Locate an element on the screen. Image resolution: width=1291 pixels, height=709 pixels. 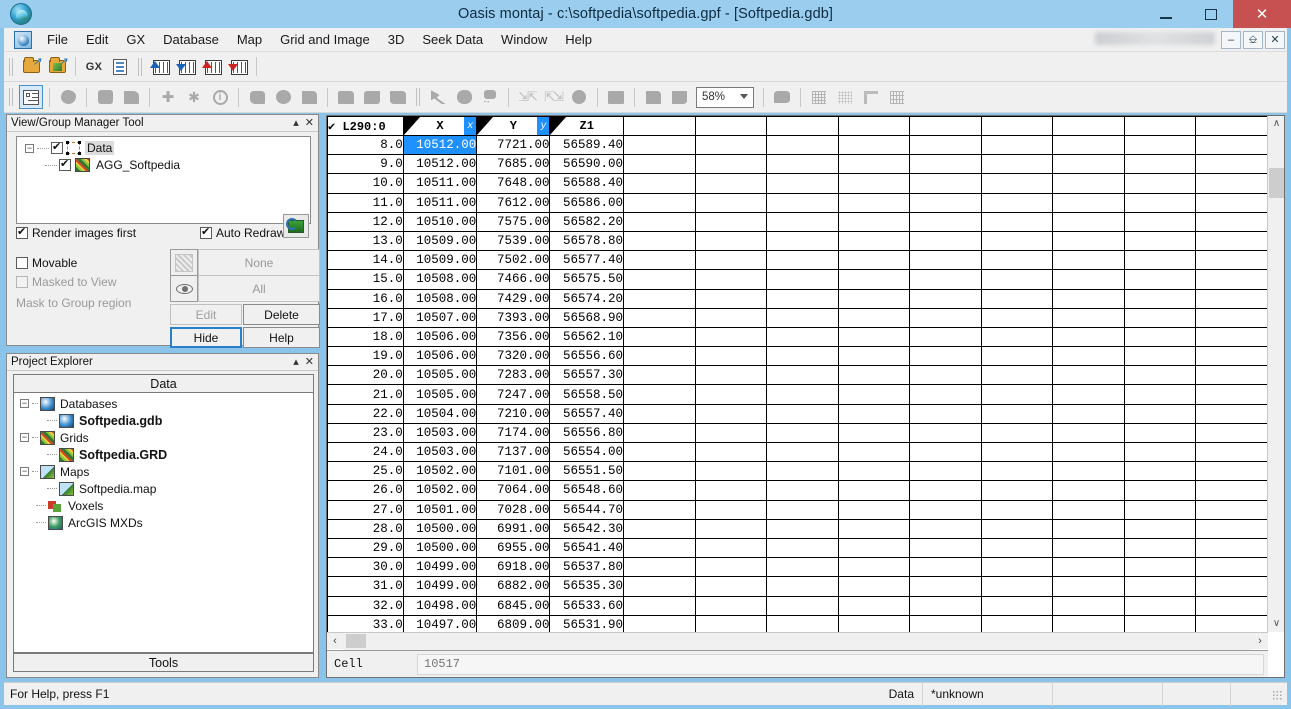
row-number-cell: 33.0 is located at coordinates (365, 623).